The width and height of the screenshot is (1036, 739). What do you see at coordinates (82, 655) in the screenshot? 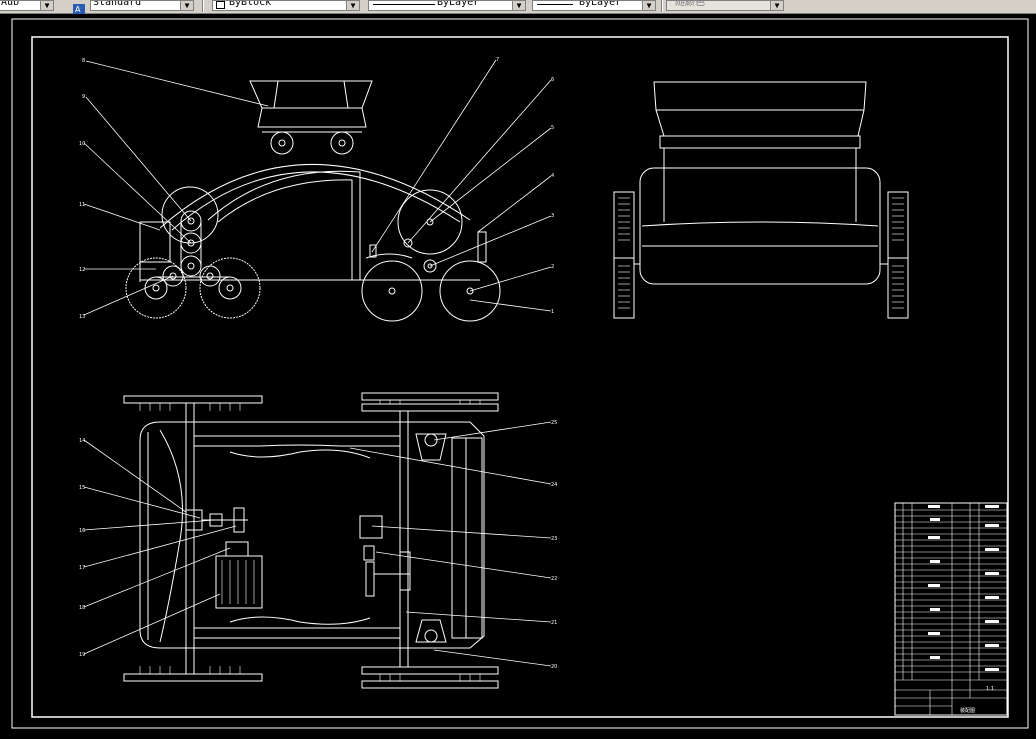
I see `callout-label: 19` at bounding box center [82, 655].